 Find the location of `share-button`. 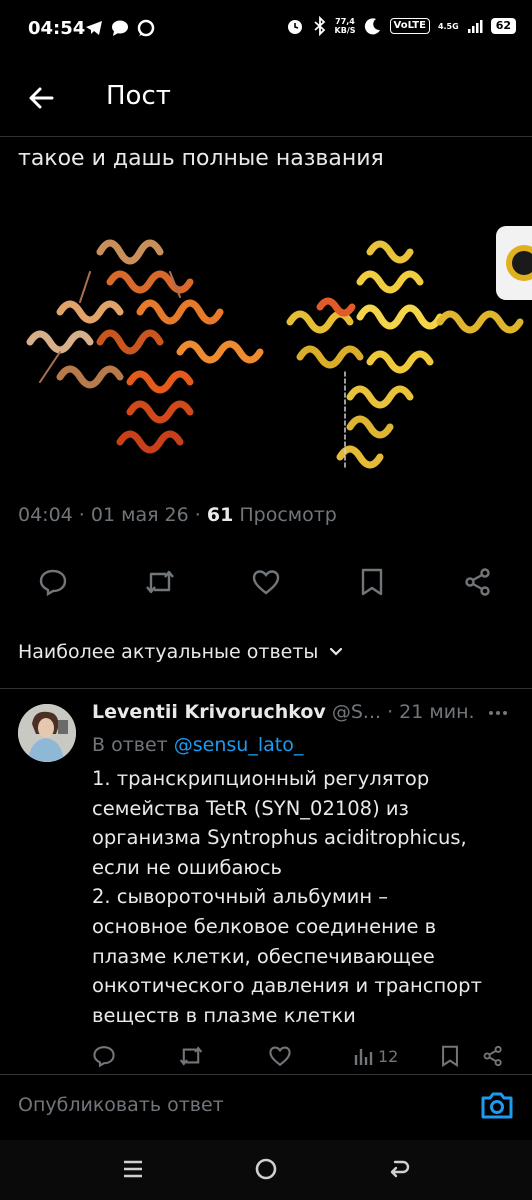

share-button is located at coordinates (478, 582).